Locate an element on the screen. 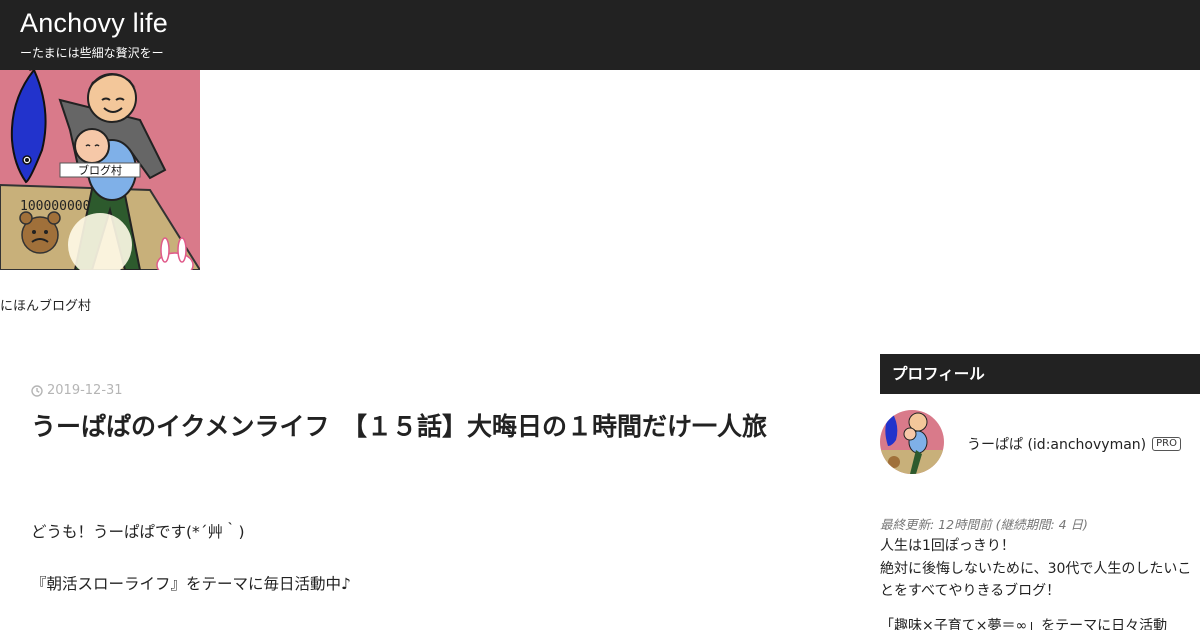  svg-text: ブログ村 is located at coordinates (100, 170).